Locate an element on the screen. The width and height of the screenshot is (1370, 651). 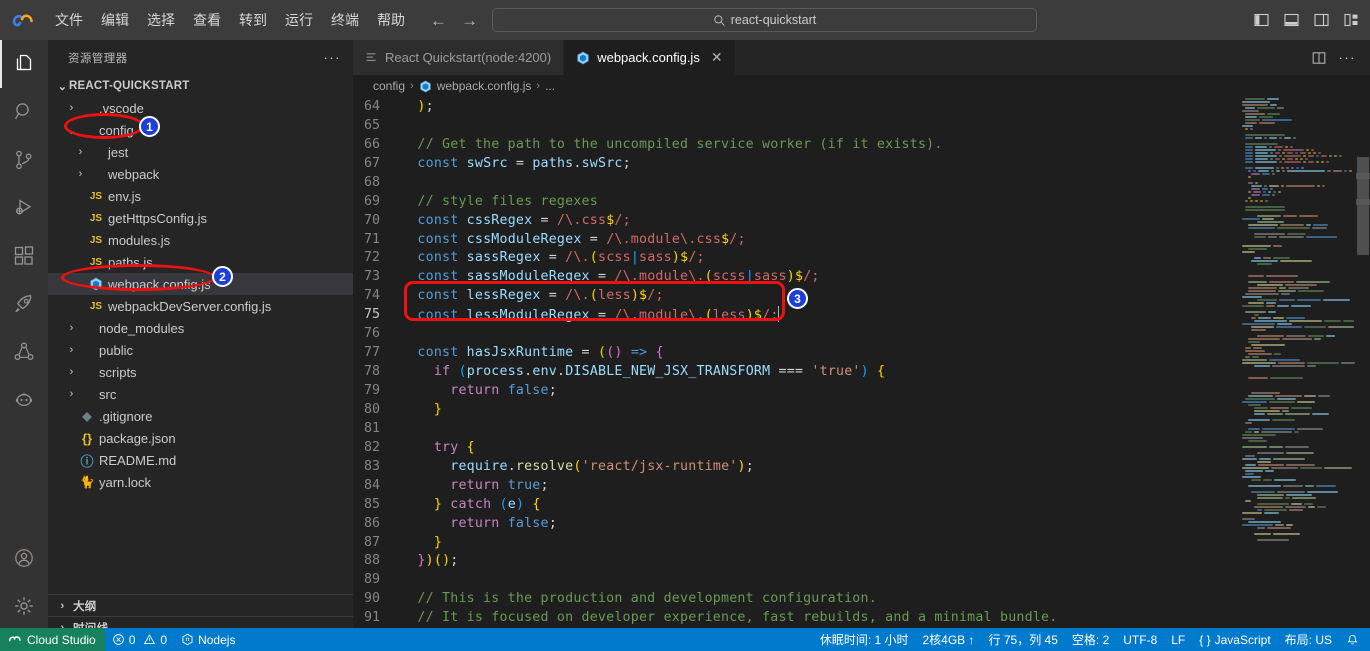
forward-arrow-icon: → is located at coordinates (469, 20).